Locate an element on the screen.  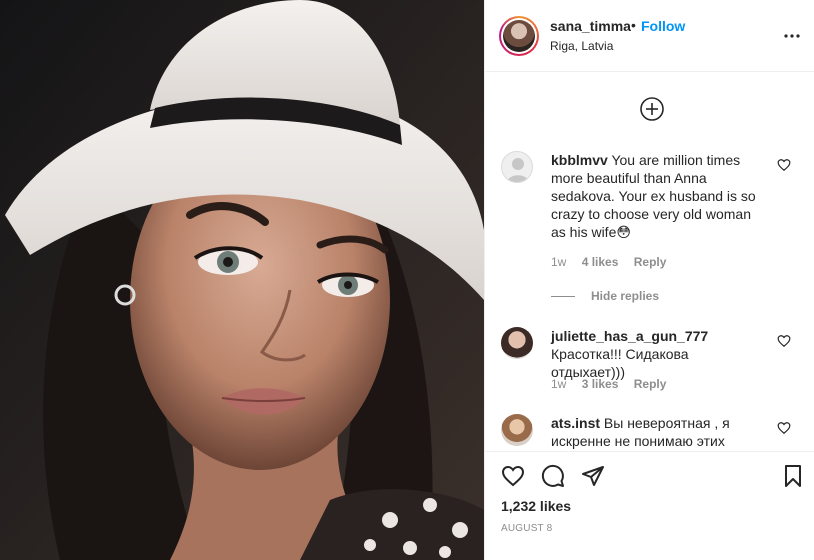
comment-username: ats.inst is located at coordinates (575, 423).